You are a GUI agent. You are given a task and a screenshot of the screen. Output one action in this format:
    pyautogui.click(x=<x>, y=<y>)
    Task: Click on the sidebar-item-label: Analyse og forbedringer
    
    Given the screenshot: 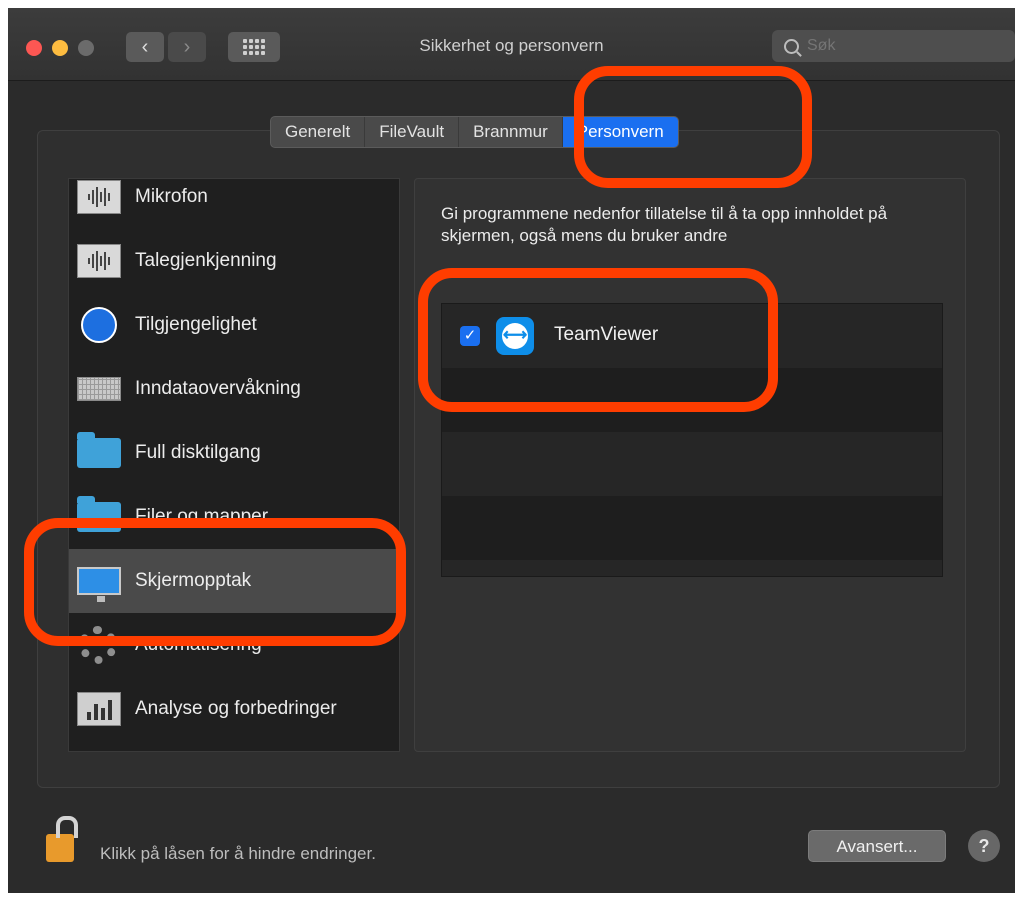 What is the action you would take?
    pyautogui.click(x=236, y=708)
    